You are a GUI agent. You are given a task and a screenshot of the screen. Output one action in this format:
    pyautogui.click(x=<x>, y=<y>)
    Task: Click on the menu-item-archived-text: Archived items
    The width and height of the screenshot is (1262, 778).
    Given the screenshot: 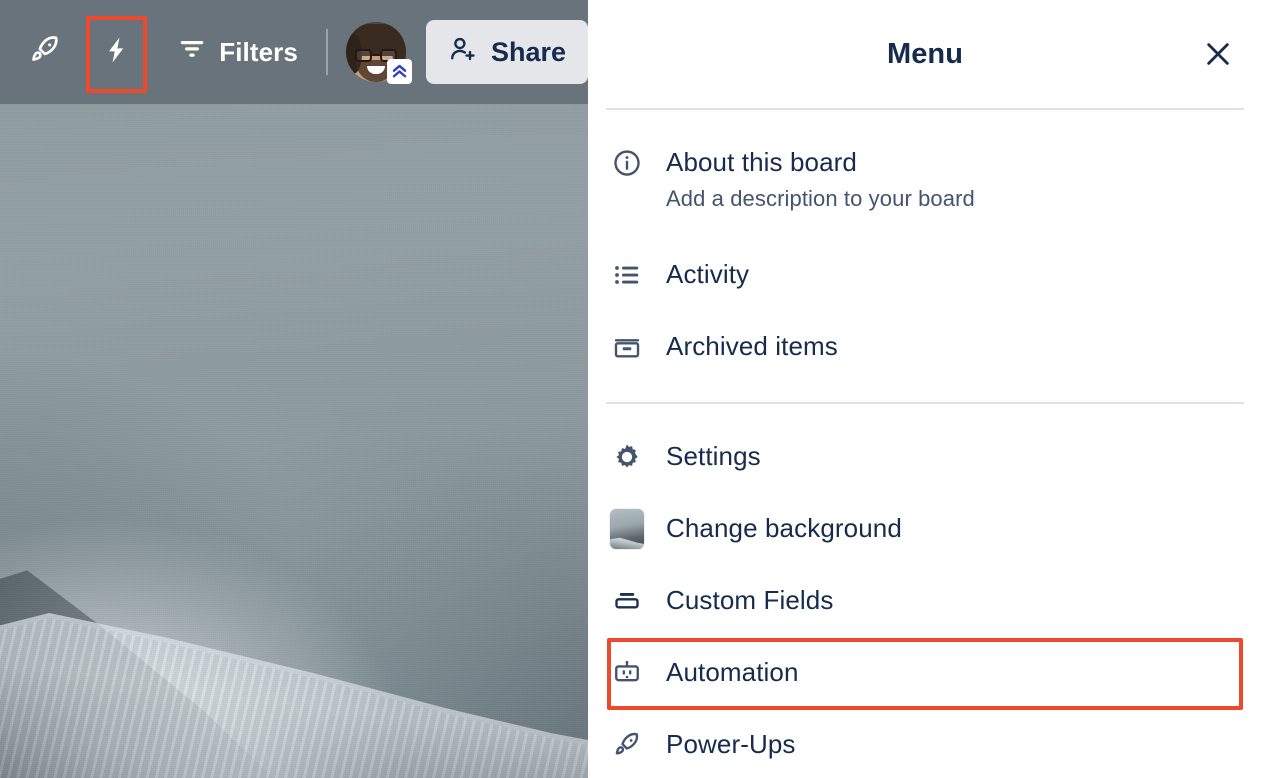 What is the action you would take?
    pyautogui.click(x=752, y=339)
    